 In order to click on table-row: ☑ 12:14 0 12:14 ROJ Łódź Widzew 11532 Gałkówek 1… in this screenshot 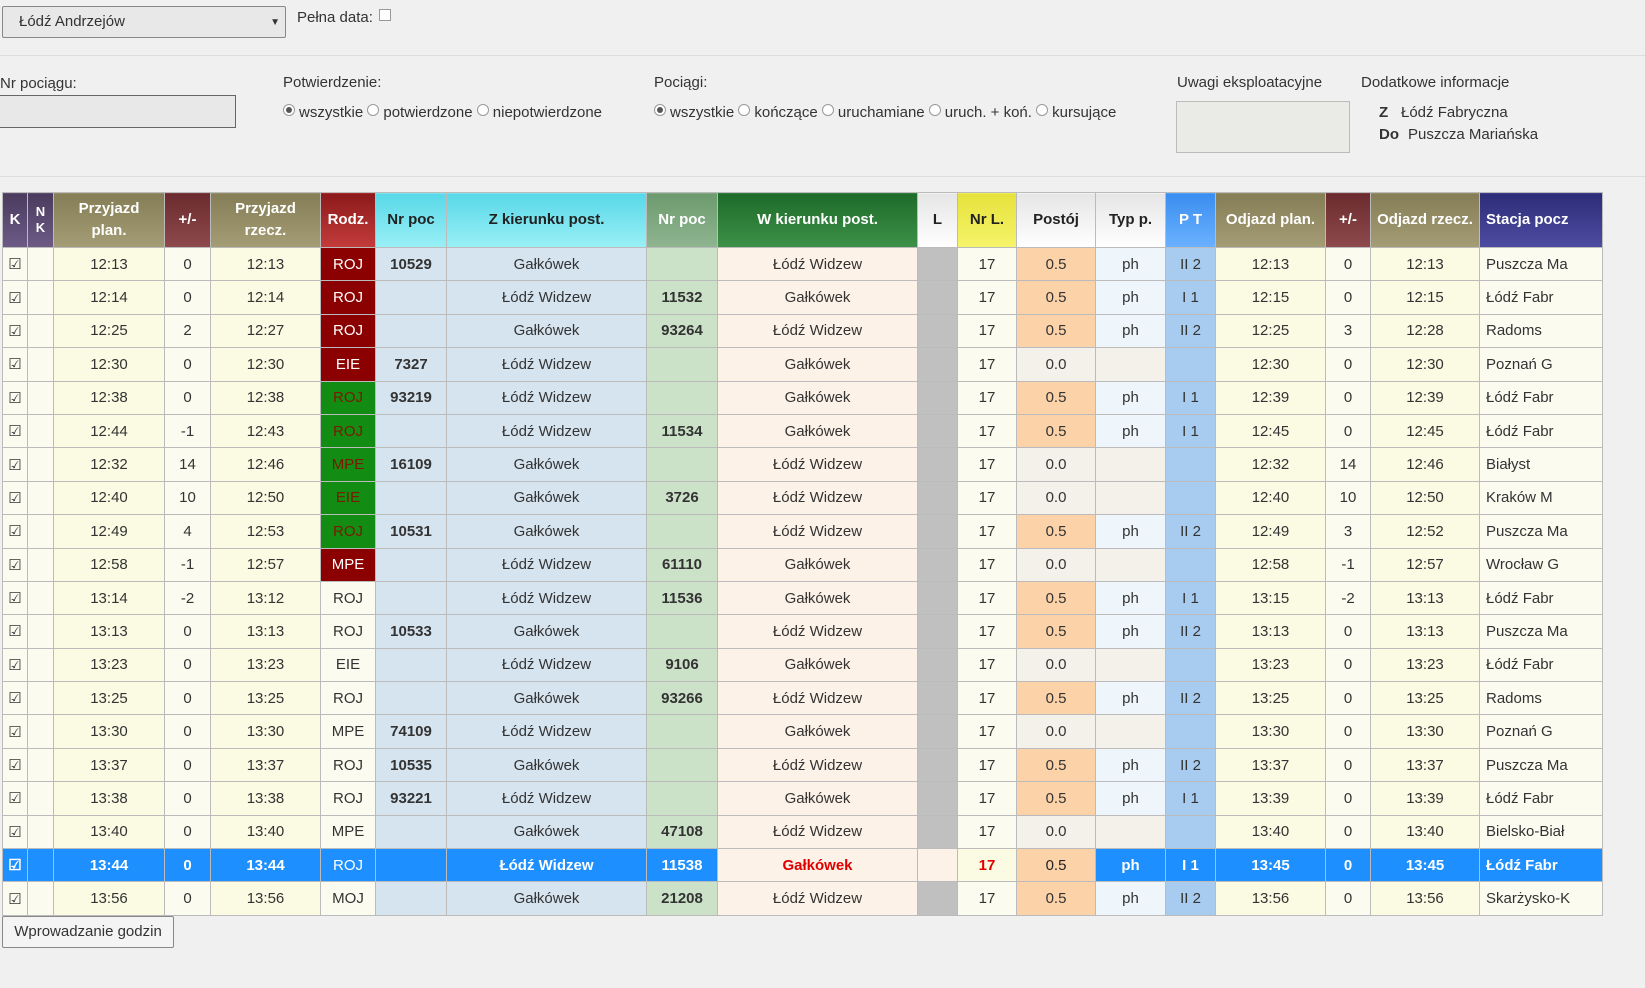, I will do `click(802, 297)`.